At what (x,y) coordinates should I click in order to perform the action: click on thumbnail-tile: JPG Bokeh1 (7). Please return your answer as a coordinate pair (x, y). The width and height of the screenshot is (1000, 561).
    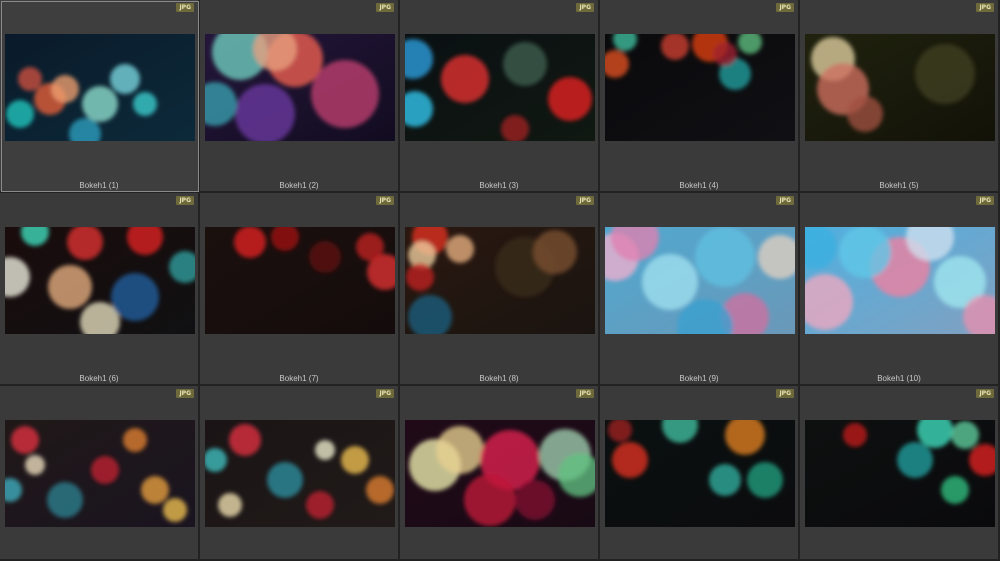
    Looking at the image, I should click on (300, 289).